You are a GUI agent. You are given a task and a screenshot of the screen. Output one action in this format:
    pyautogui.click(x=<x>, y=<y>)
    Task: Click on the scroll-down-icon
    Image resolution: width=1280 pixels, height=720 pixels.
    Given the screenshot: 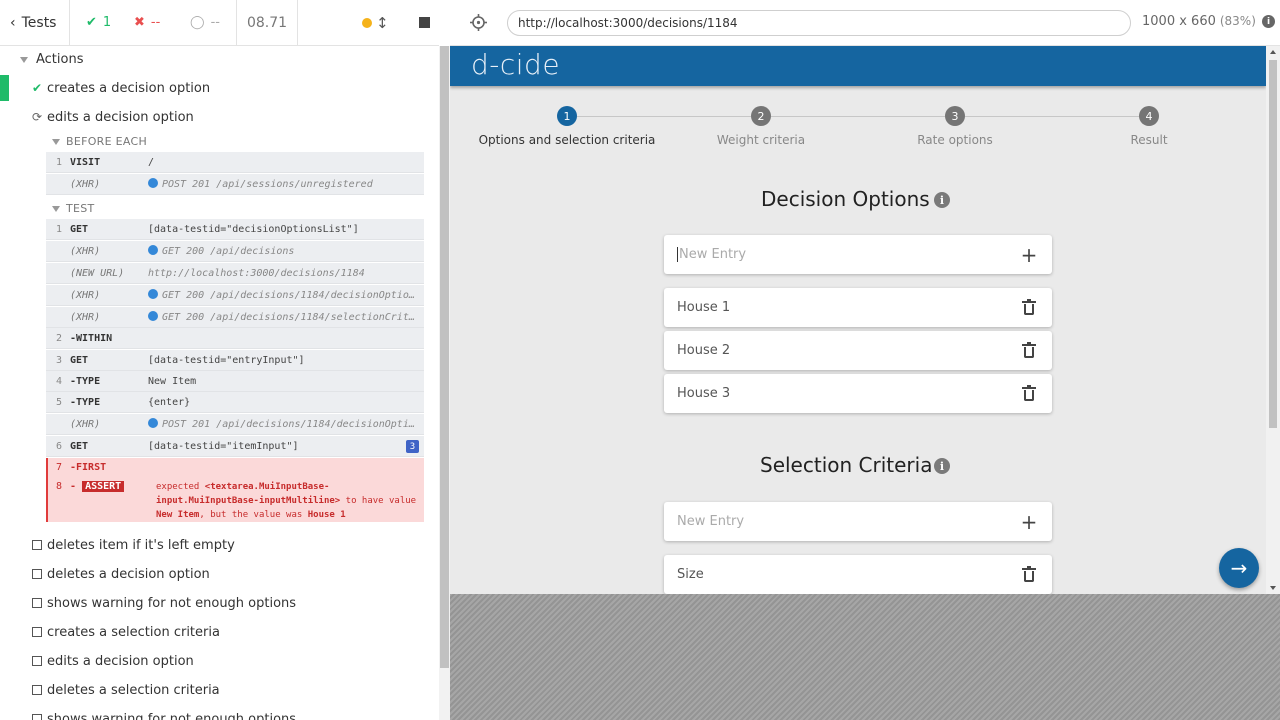 What is the action you would take?
    pyautogui.click(x=1273, y=588)
    